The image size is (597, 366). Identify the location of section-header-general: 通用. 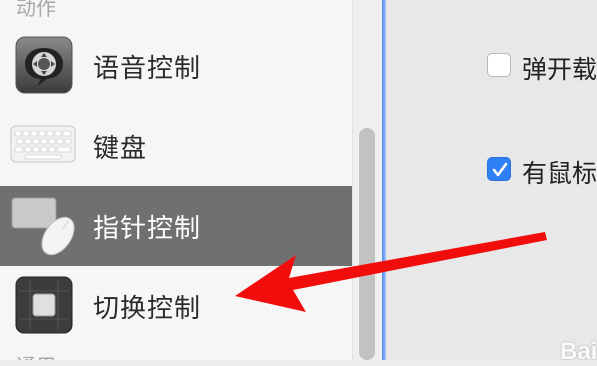
(36, 355).